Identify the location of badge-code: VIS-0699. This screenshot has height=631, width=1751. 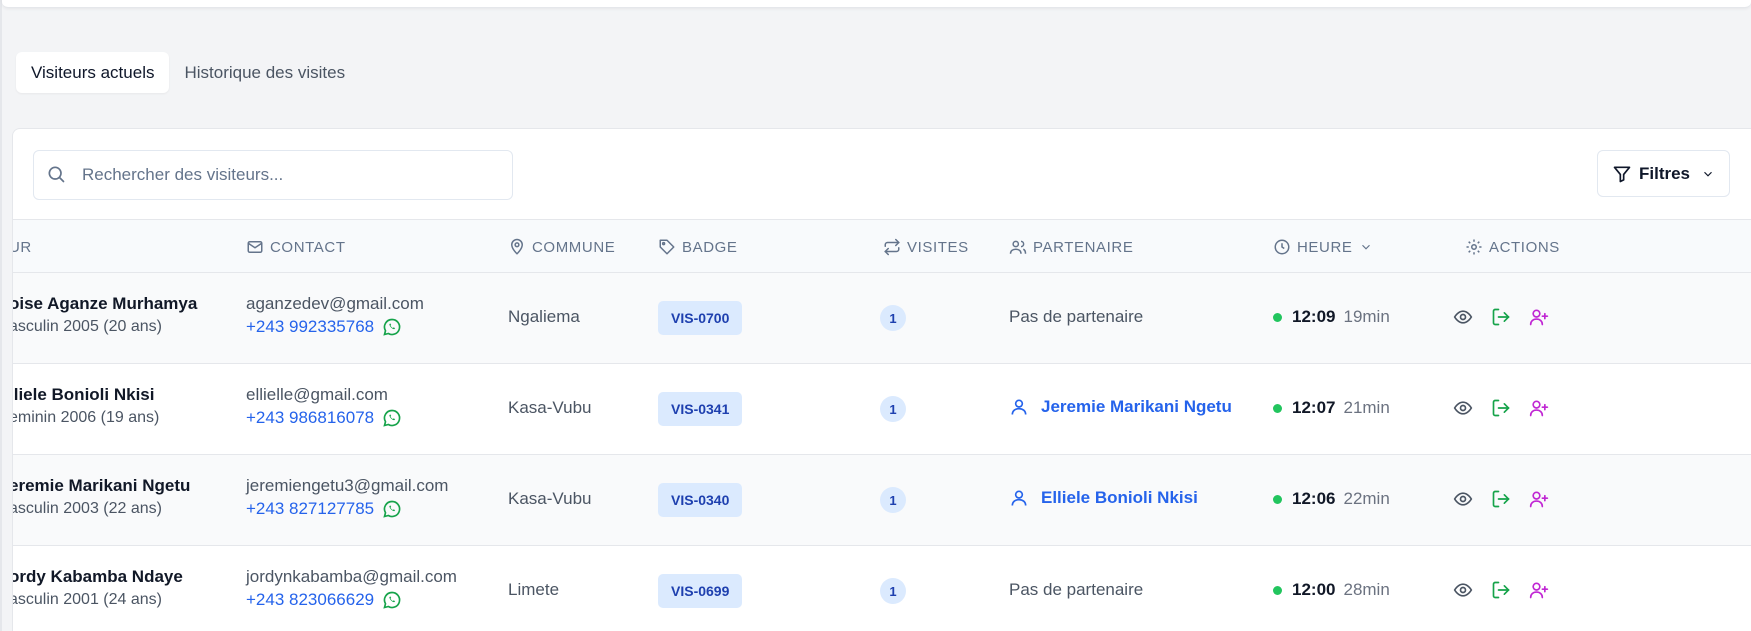
(700, 591).